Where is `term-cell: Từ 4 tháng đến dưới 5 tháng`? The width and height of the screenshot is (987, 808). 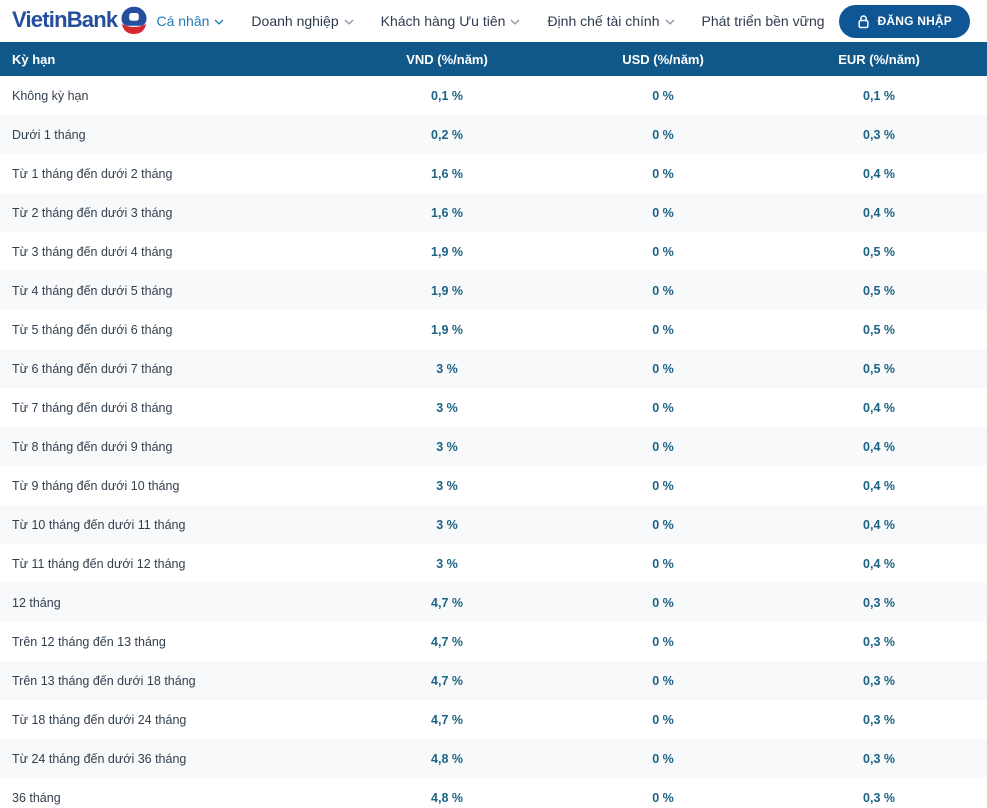
term-cell: Từ 4 tháng đến dưới 5 tháng is located at coordinates (92, 290).